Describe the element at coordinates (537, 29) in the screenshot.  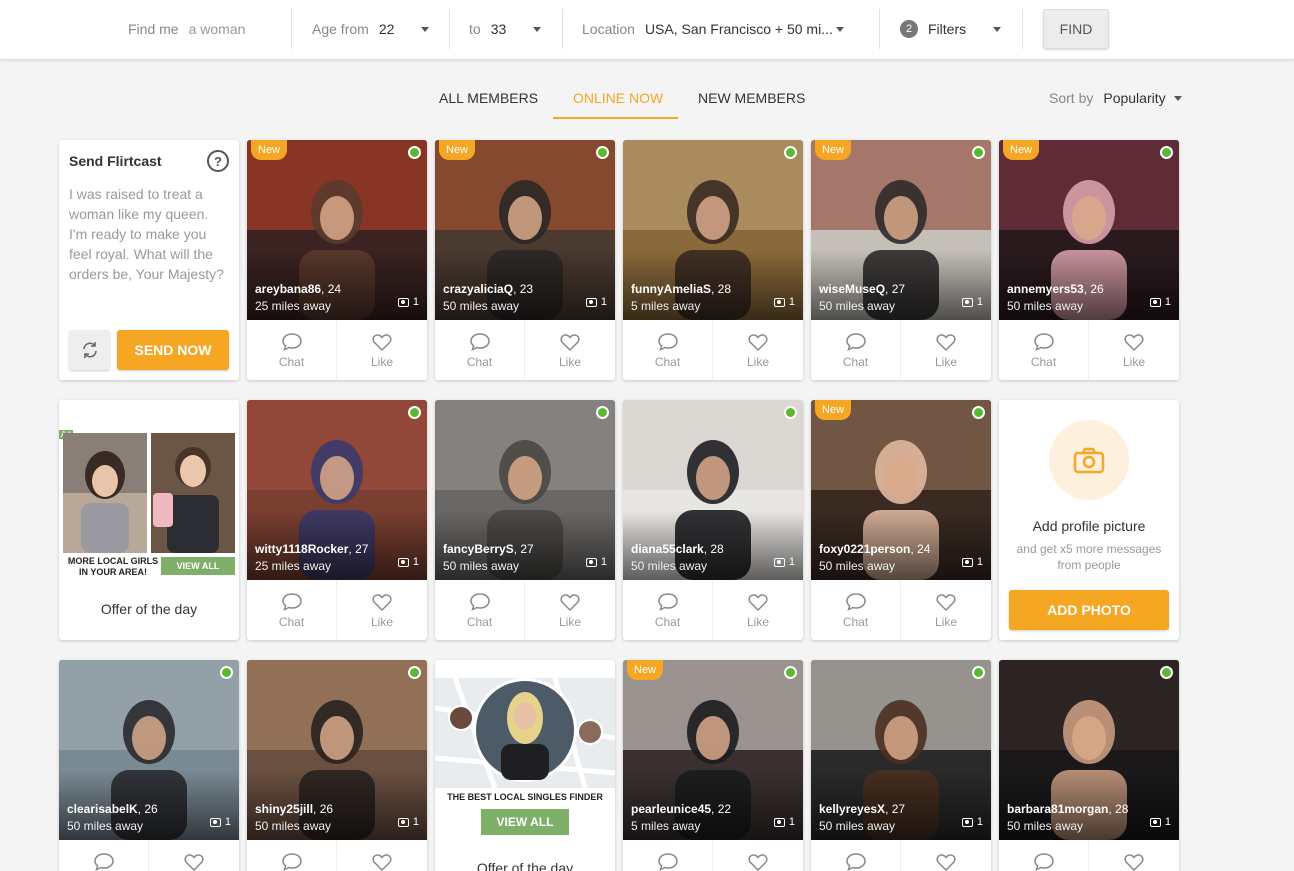
I see `chevron-down-icon` at that location.